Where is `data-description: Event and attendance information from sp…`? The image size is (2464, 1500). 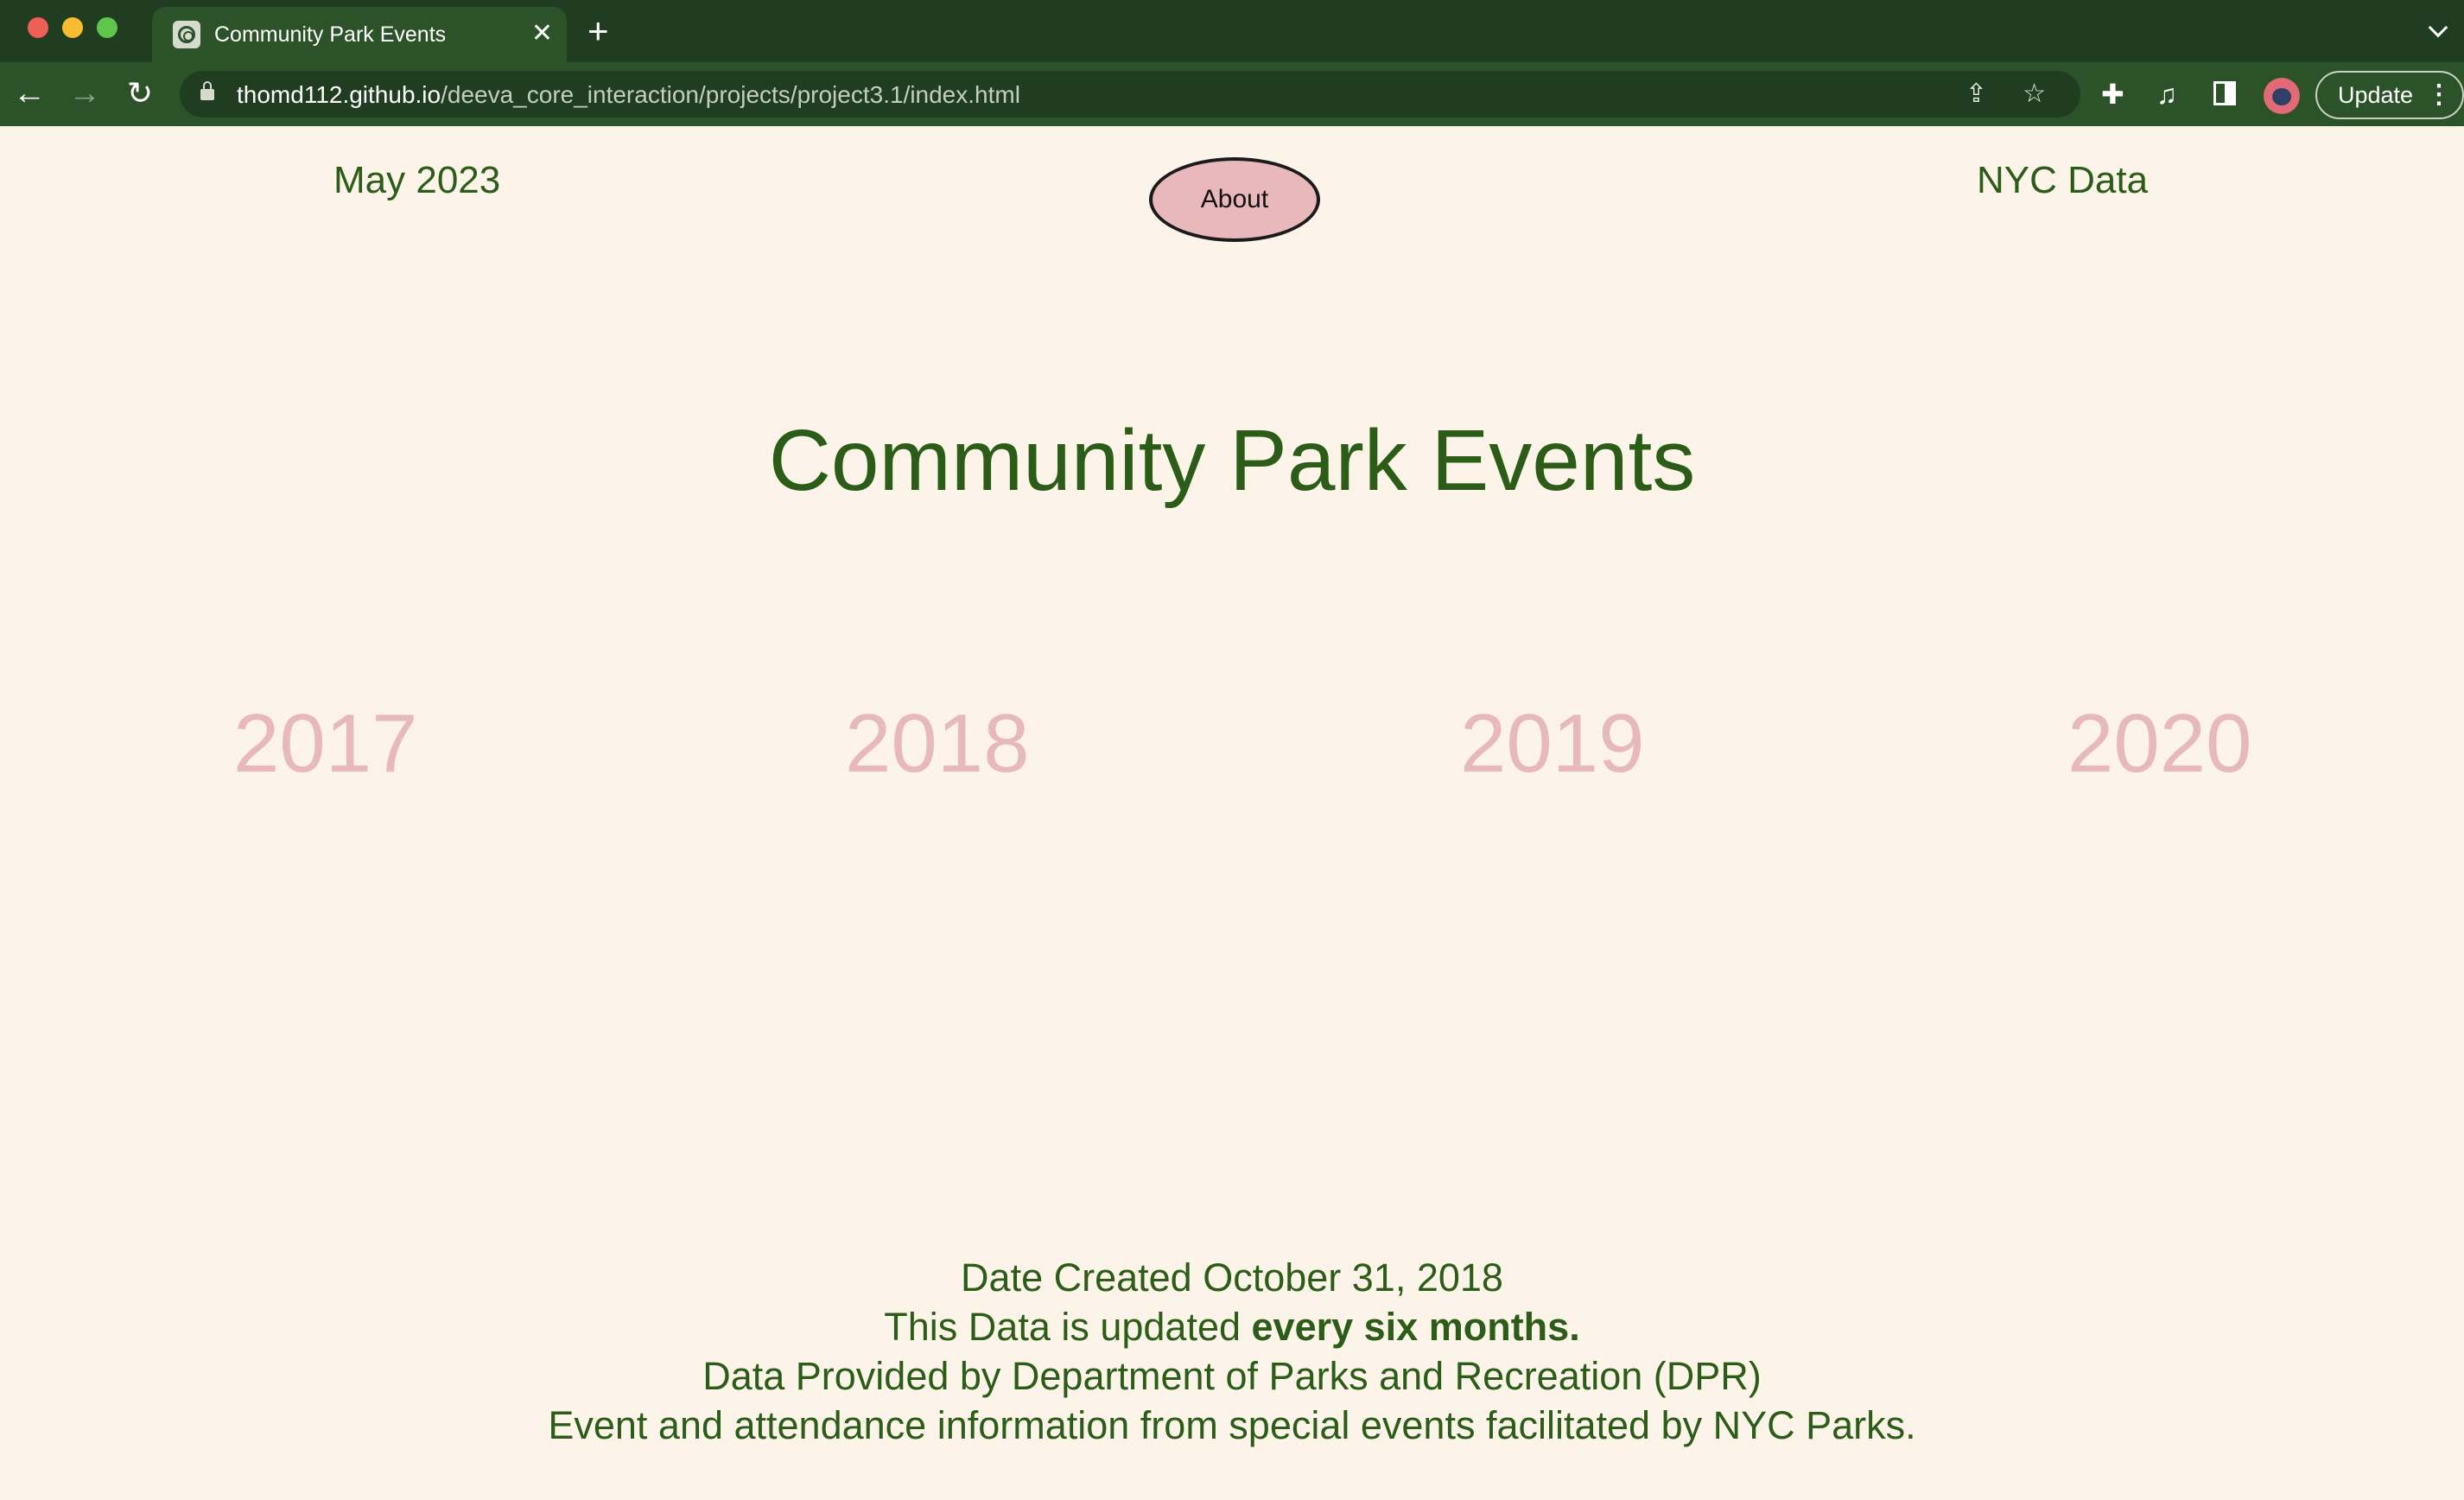 data-description: Event and attendance information from sp… is located at coordinates (1232, 1425).